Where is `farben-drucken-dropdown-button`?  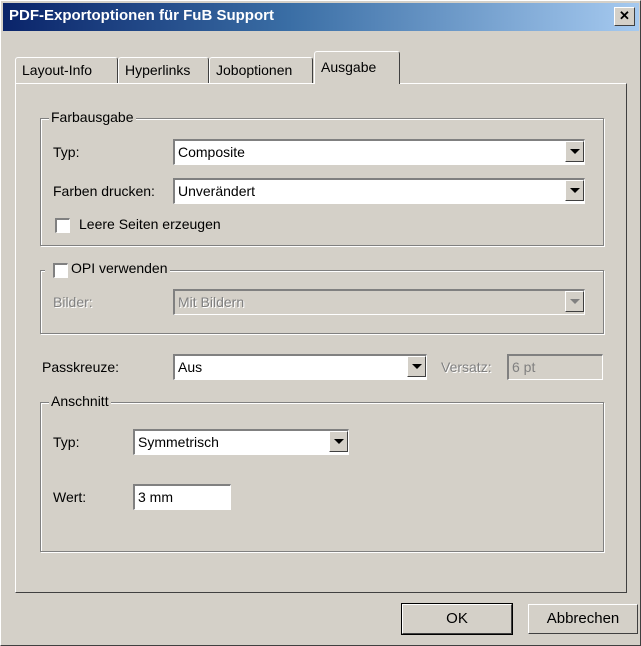 farben-drucken-dropdown-button is located at coordinates (574, 190).